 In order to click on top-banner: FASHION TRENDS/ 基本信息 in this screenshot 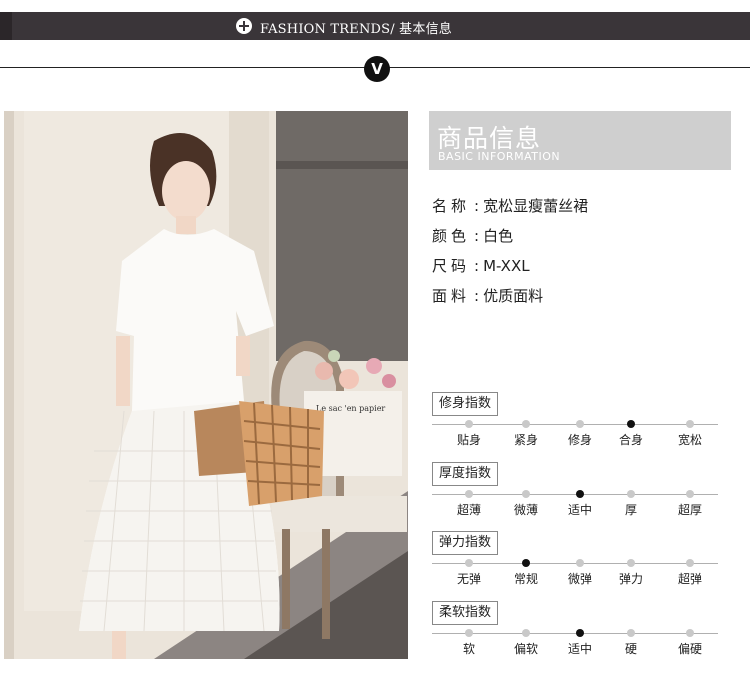, I will do `click(375, 26)`.